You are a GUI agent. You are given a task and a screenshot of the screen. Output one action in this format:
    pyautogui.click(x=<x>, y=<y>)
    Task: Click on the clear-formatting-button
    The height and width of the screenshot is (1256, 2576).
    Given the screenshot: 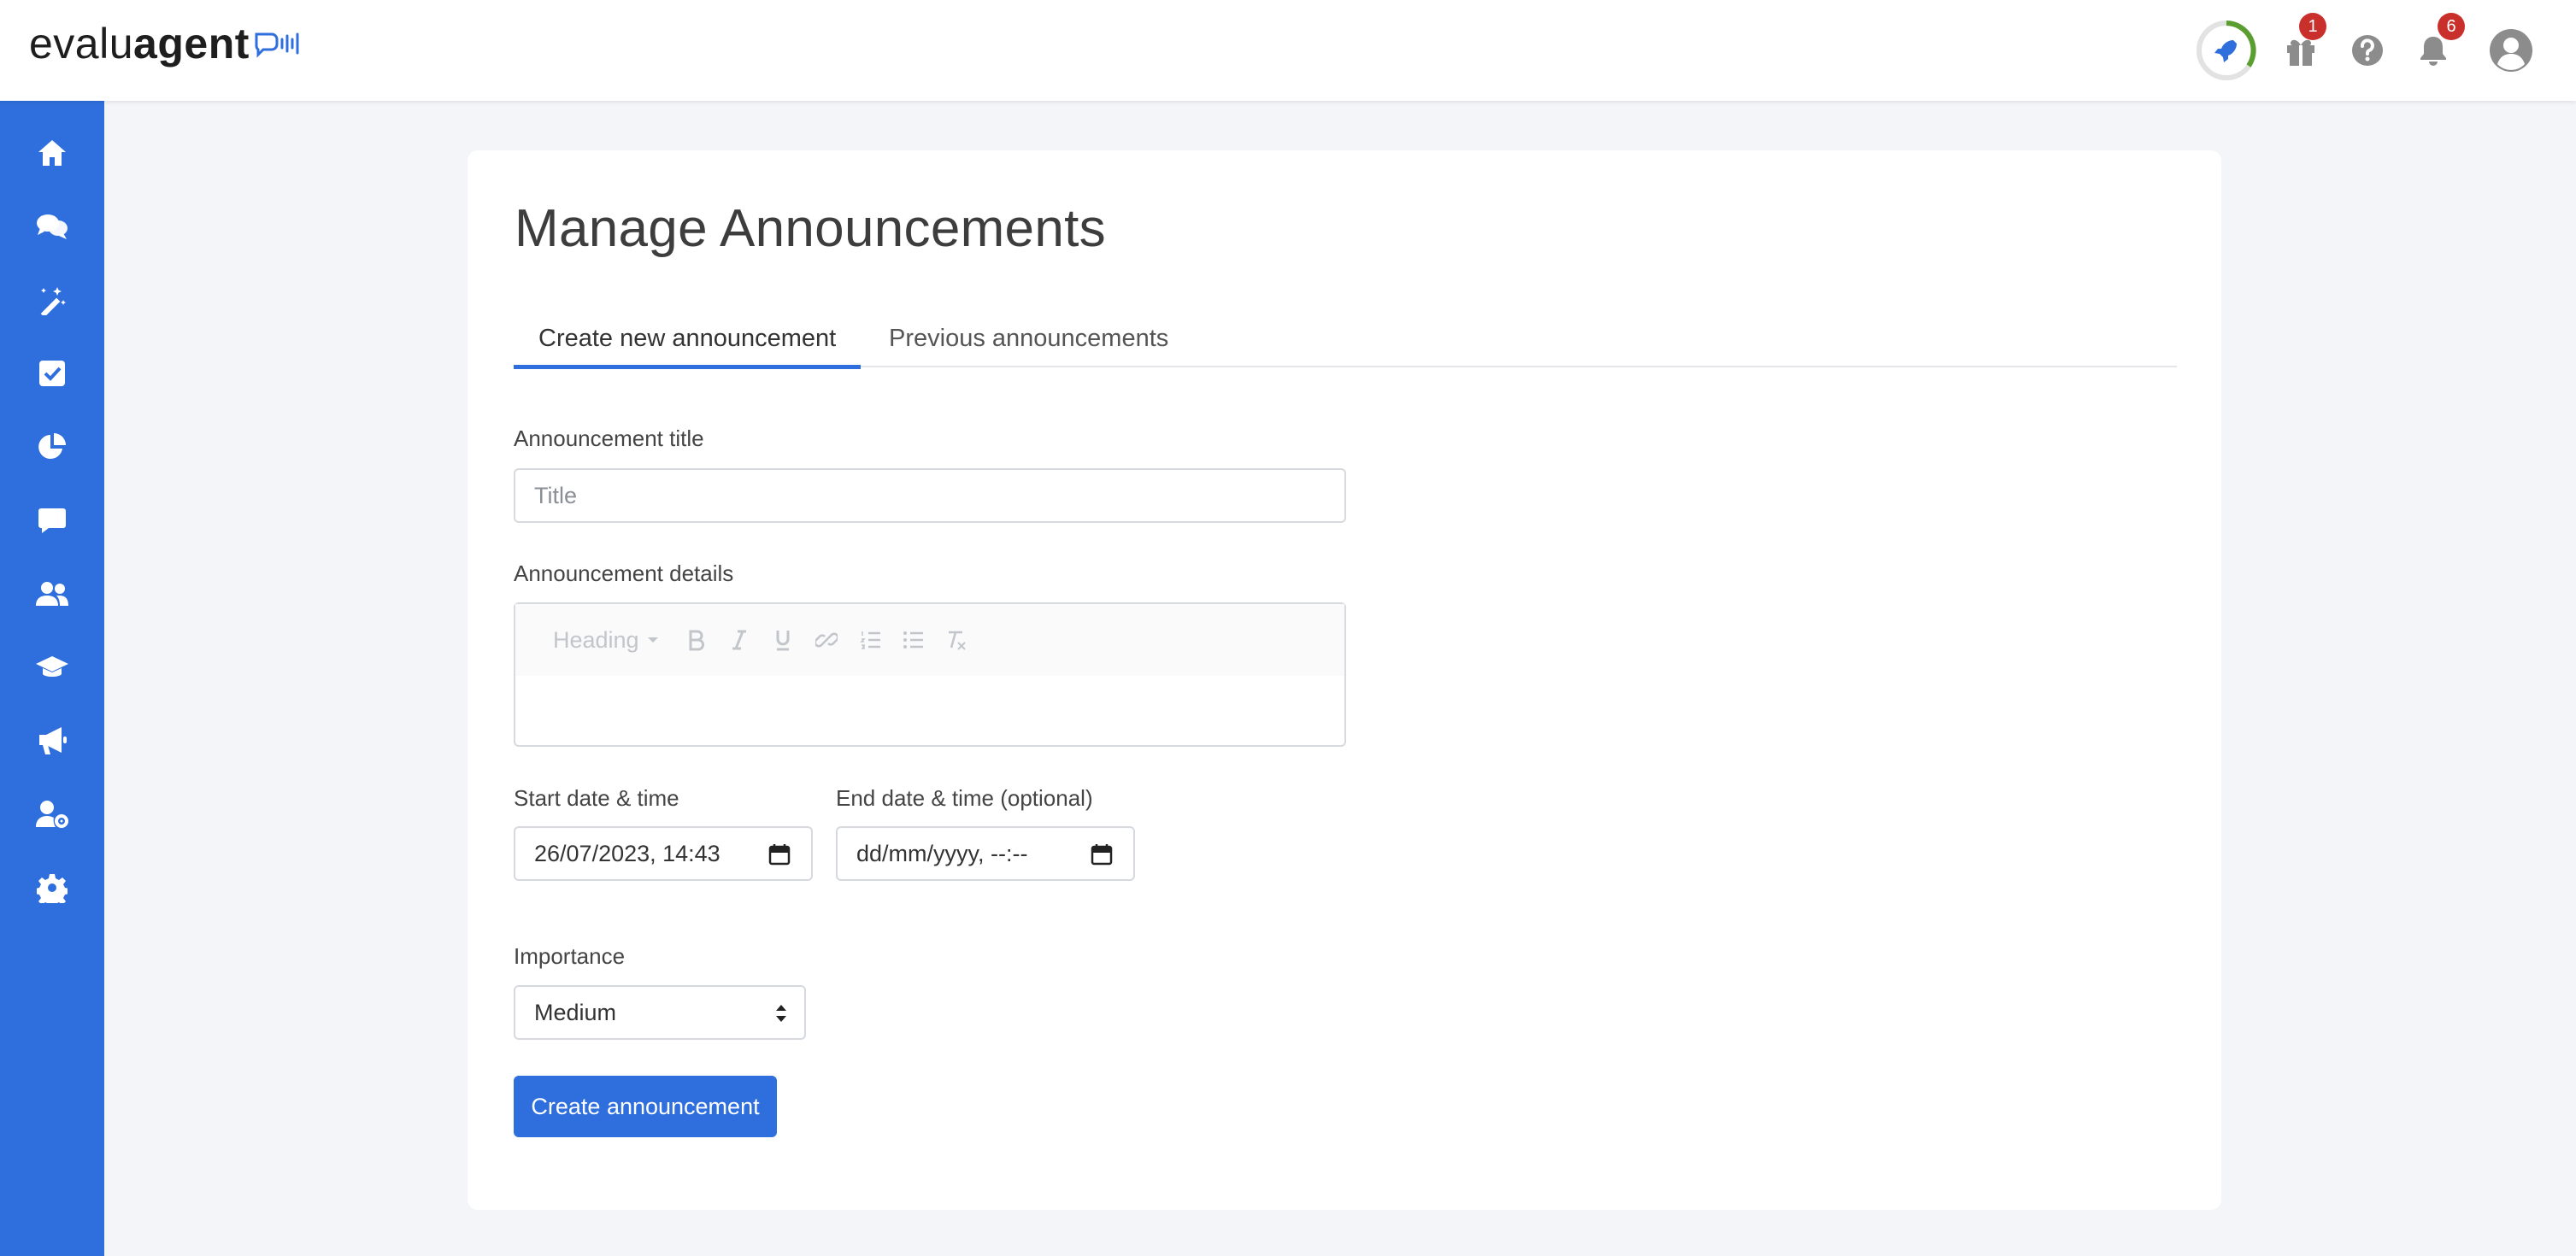 What is the action you would take?
    pyautogui.click(x=956, y=640)
    